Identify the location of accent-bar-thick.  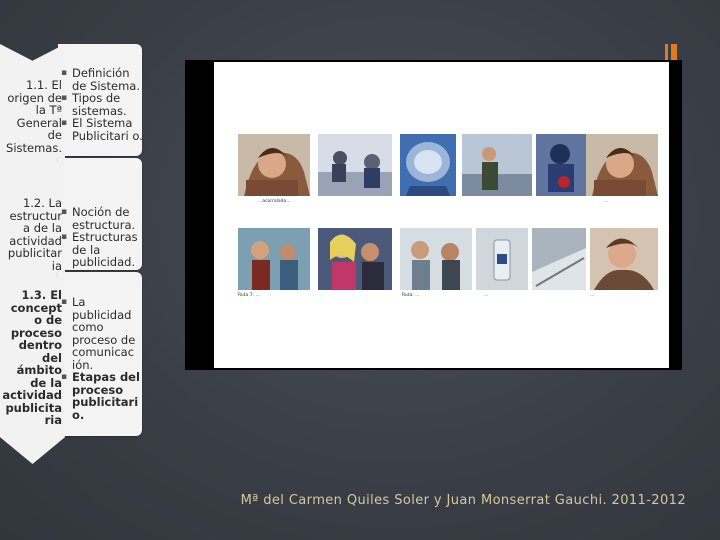
(674, 52).